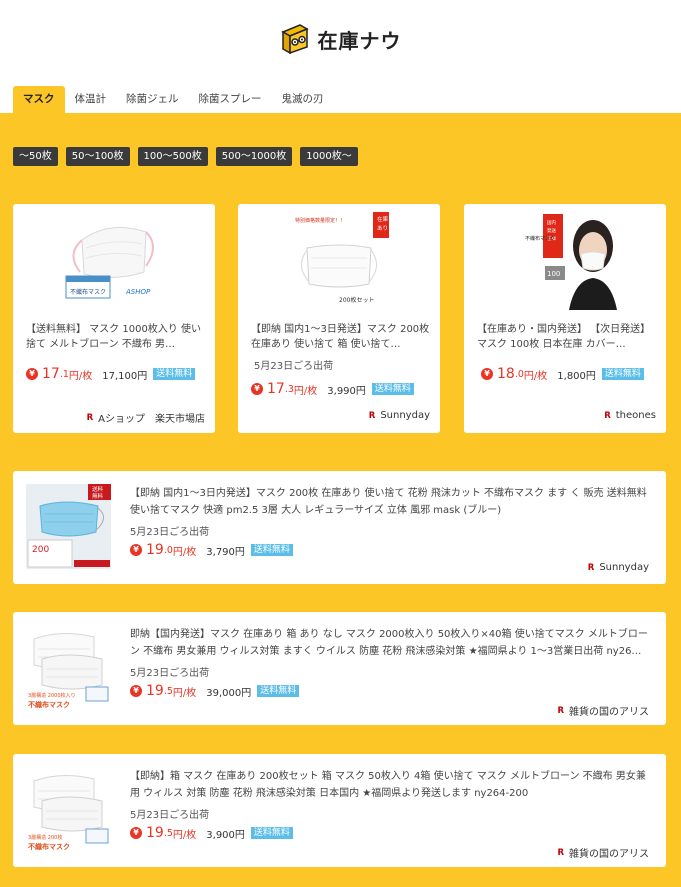  Describe the element at coordinates (383, 219) in the screenshot. I see `svg-text: 在庫` at that location.